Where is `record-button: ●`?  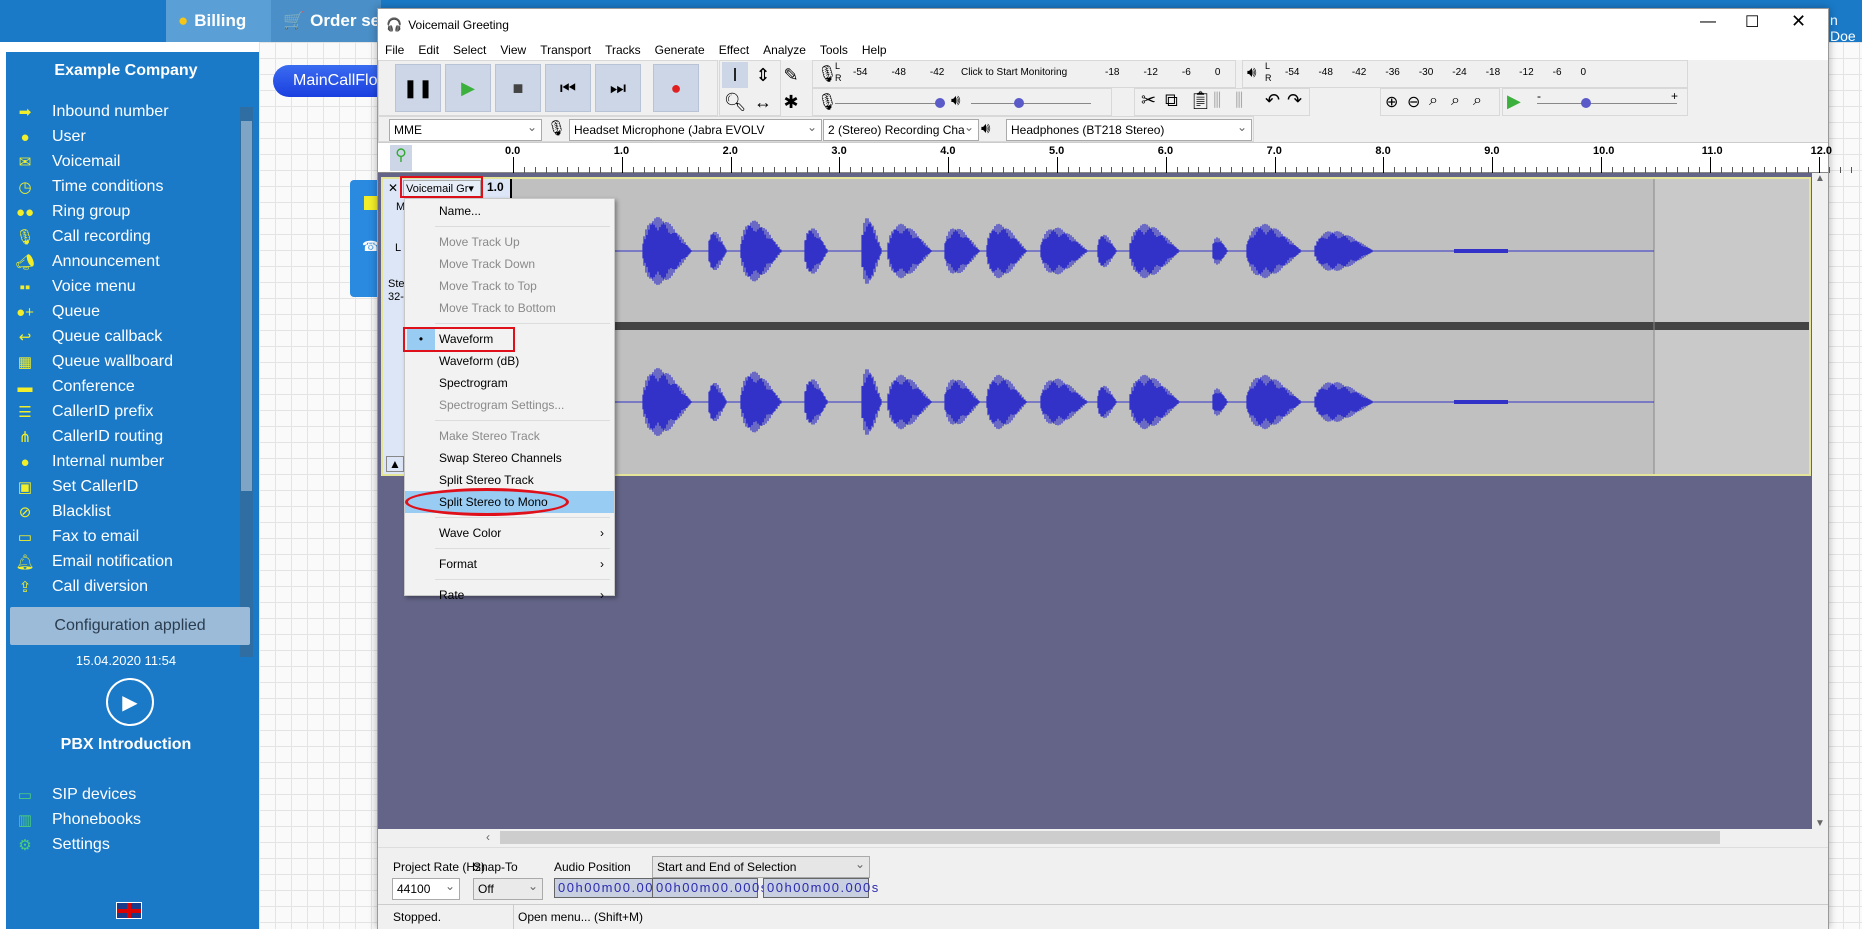 record-button: ● is located at coordinates (676, 88).